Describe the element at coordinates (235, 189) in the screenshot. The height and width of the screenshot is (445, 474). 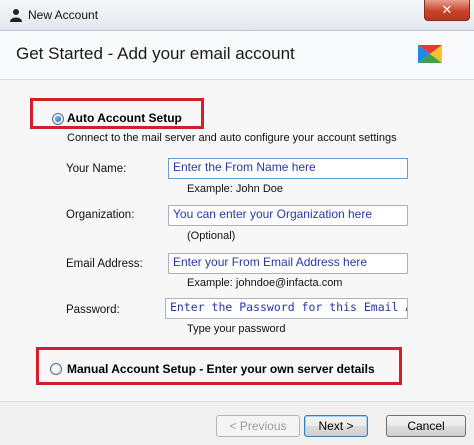
I see `your-name-hint: Example: John Doe` at that location.